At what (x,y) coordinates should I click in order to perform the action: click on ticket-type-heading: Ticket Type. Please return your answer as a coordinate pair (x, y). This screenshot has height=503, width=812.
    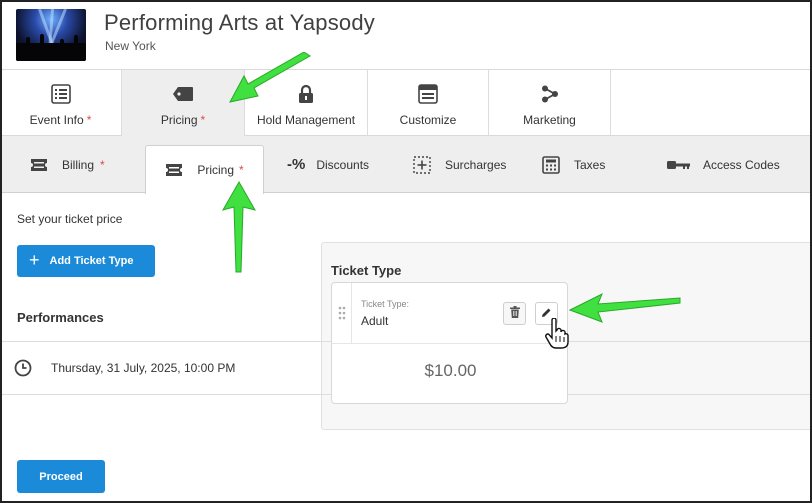
    Looking at the image, I should click on (366, 270).